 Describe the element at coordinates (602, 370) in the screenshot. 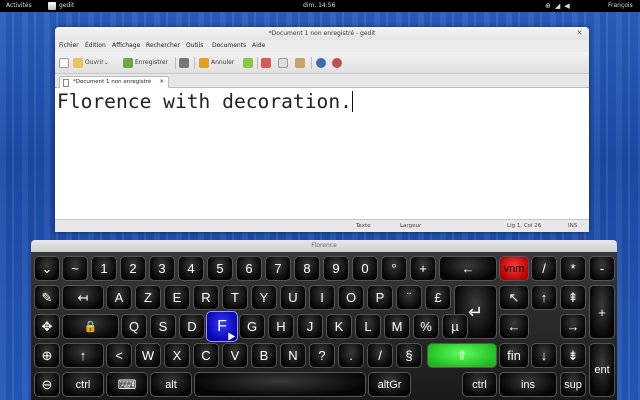

I see `key-keypad-enter: ent` at that location.